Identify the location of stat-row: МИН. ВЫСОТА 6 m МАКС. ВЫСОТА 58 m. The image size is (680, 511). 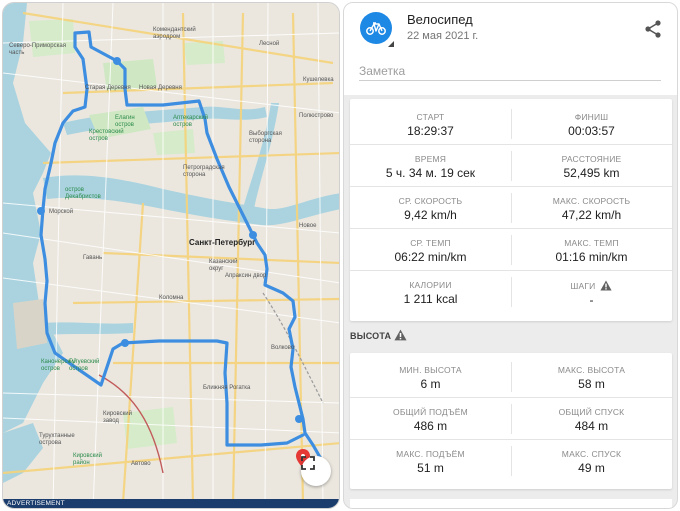
(511, 377).